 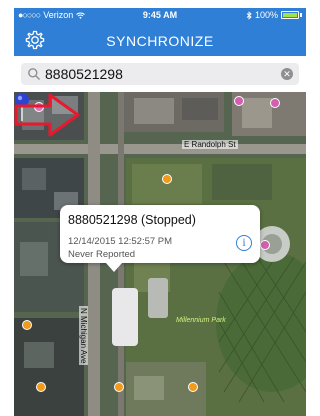 What do you see at coordinates (155, 74) in the screenshot?
I see `search-input` at bounding box center [155, 74].